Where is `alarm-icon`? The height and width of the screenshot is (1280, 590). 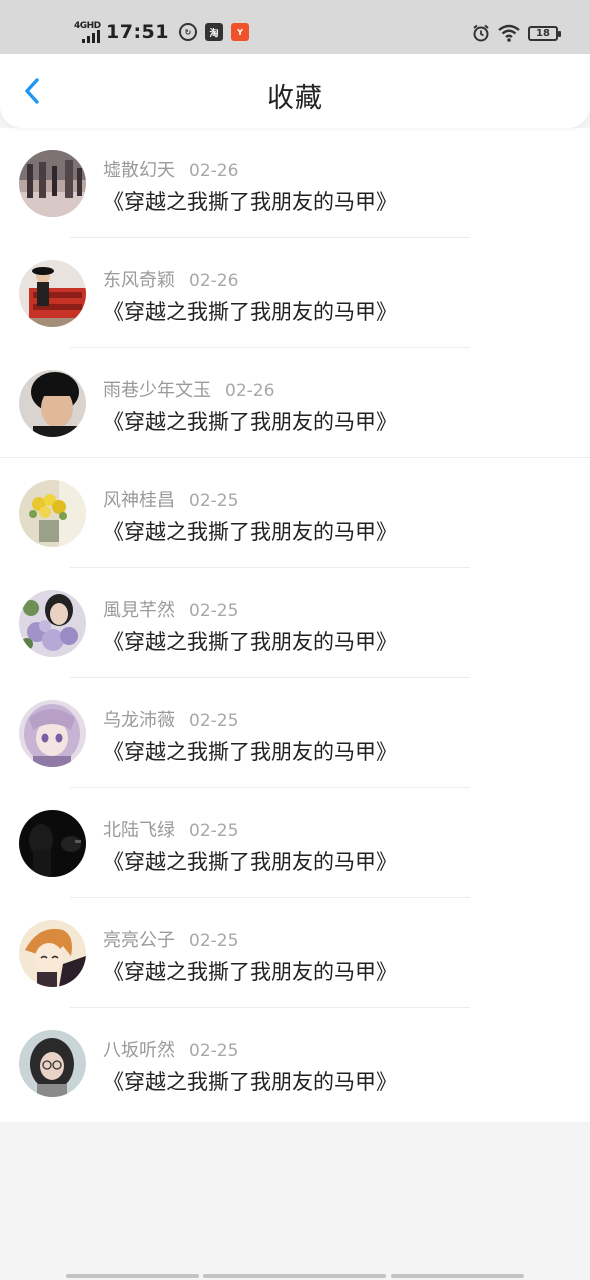 alarm-icon is located at coordinates (481, 33).